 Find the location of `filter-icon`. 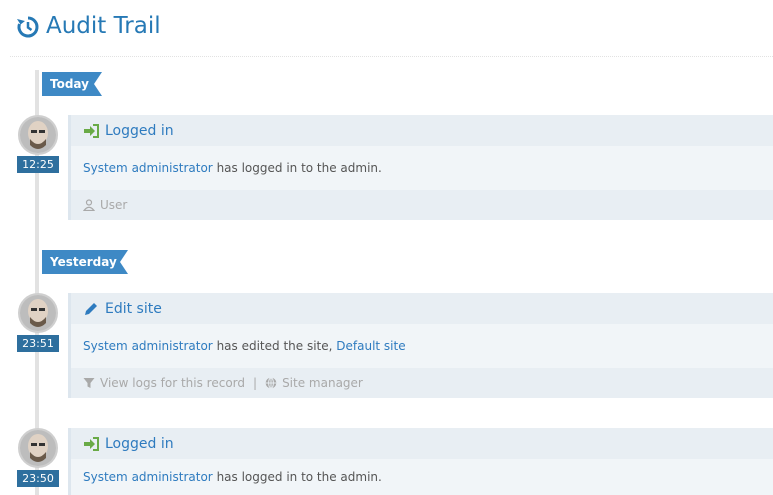

filter-icon is located at coordinates (89, 383).